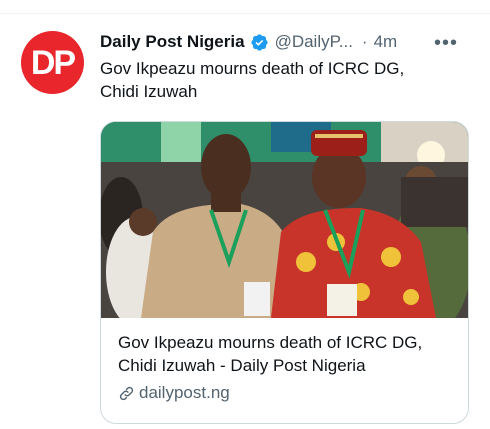 The width and height of the screenshot is (490, 429). Describe the element at coordinates (259, 42) in the screenshot. I see `verified-badge-icon` at that location.